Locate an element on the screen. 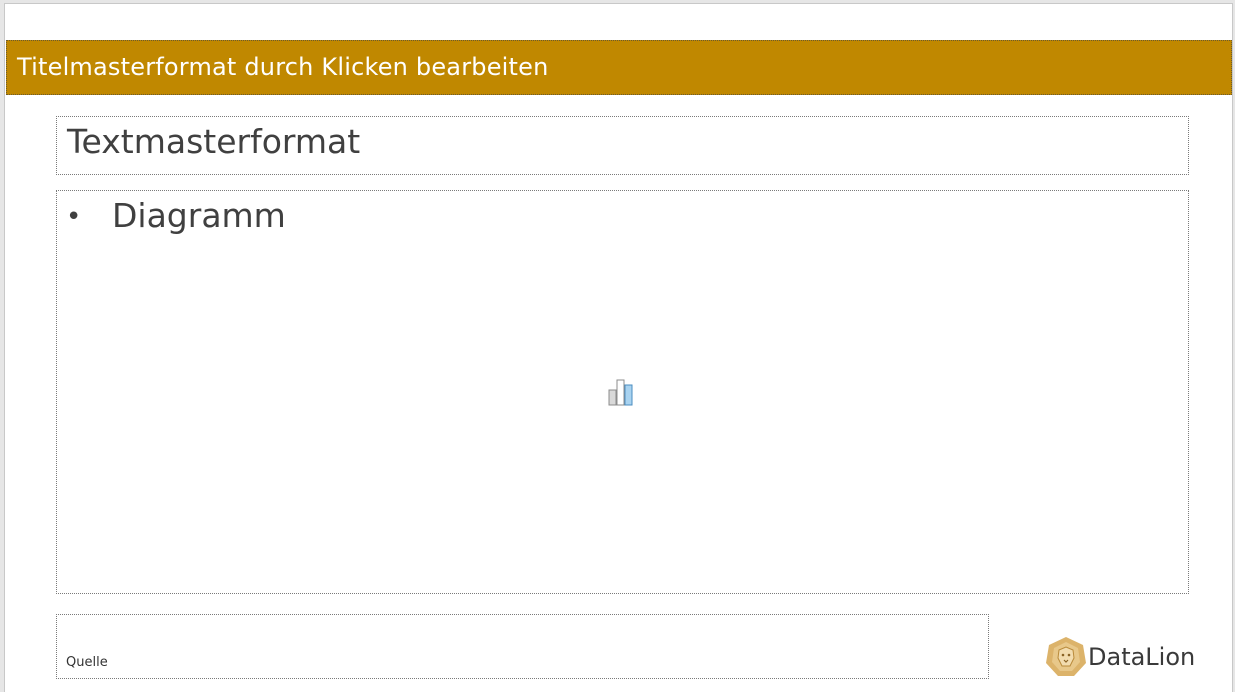  subtitle-placeholder: Textmasterformat is located at coordinates (622, 145).